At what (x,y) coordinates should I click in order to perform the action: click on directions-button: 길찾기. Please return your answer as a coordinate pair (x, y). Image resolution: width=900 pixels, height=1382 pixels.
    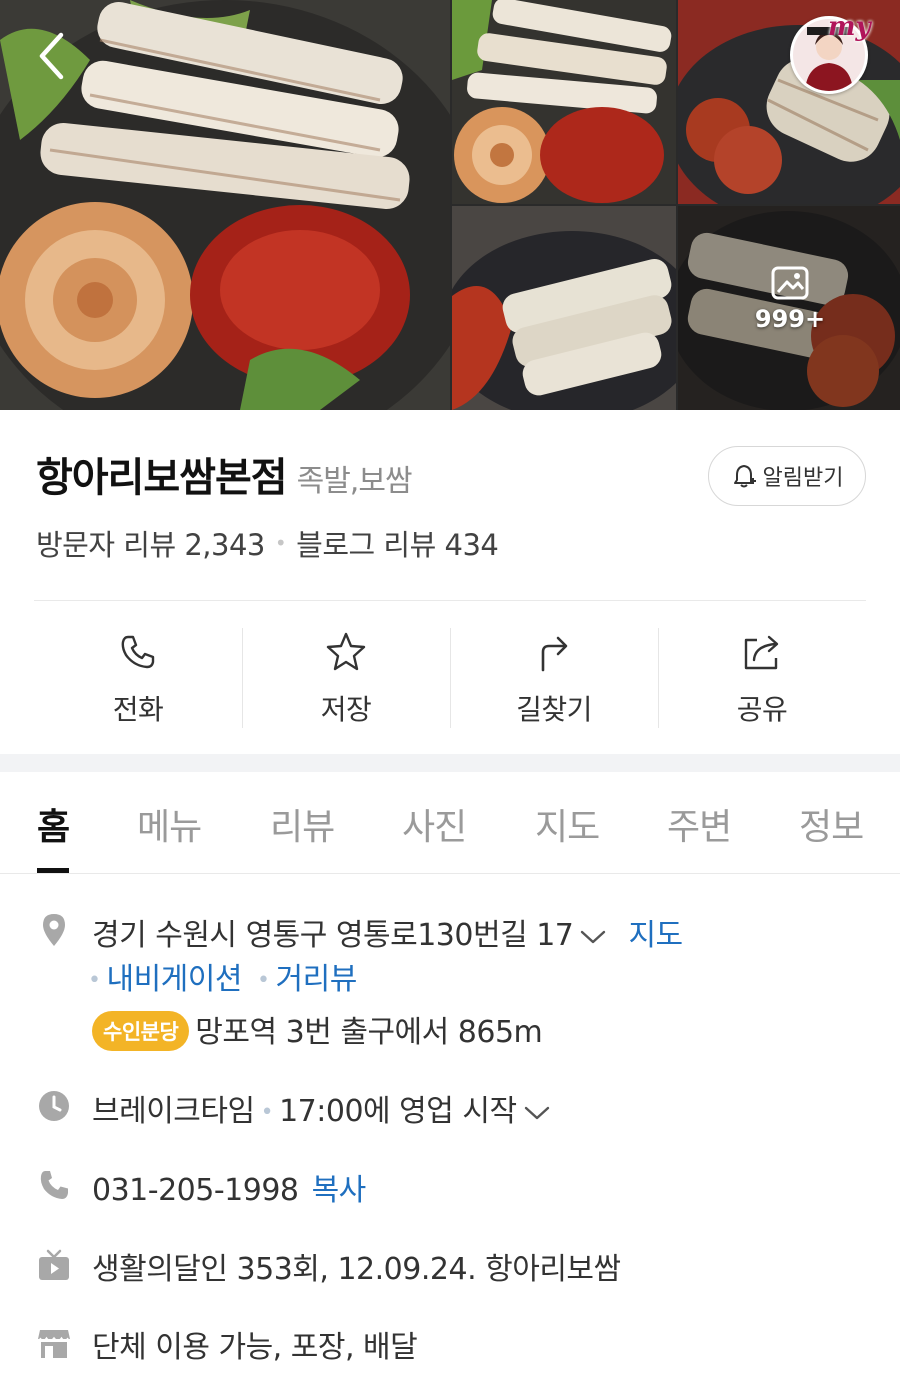
    Looking at the image, I should click on (554, 678).